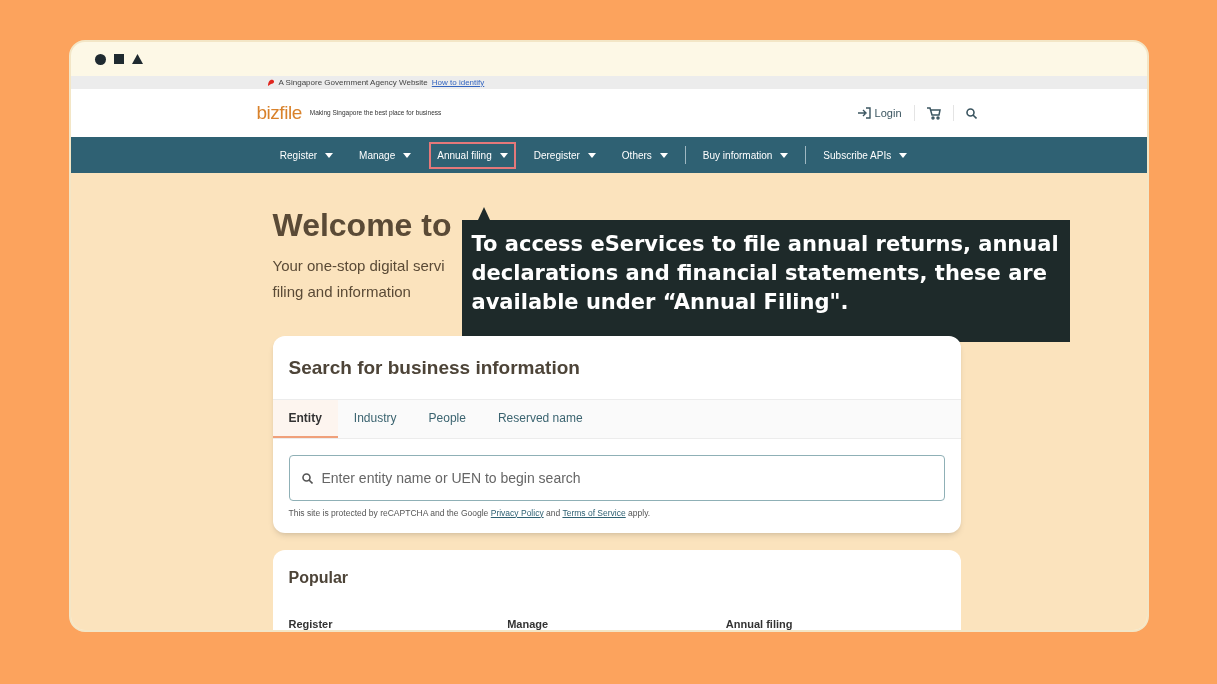 The image size is (1217, 684). I want to click on square-icon, so click(118, 59).